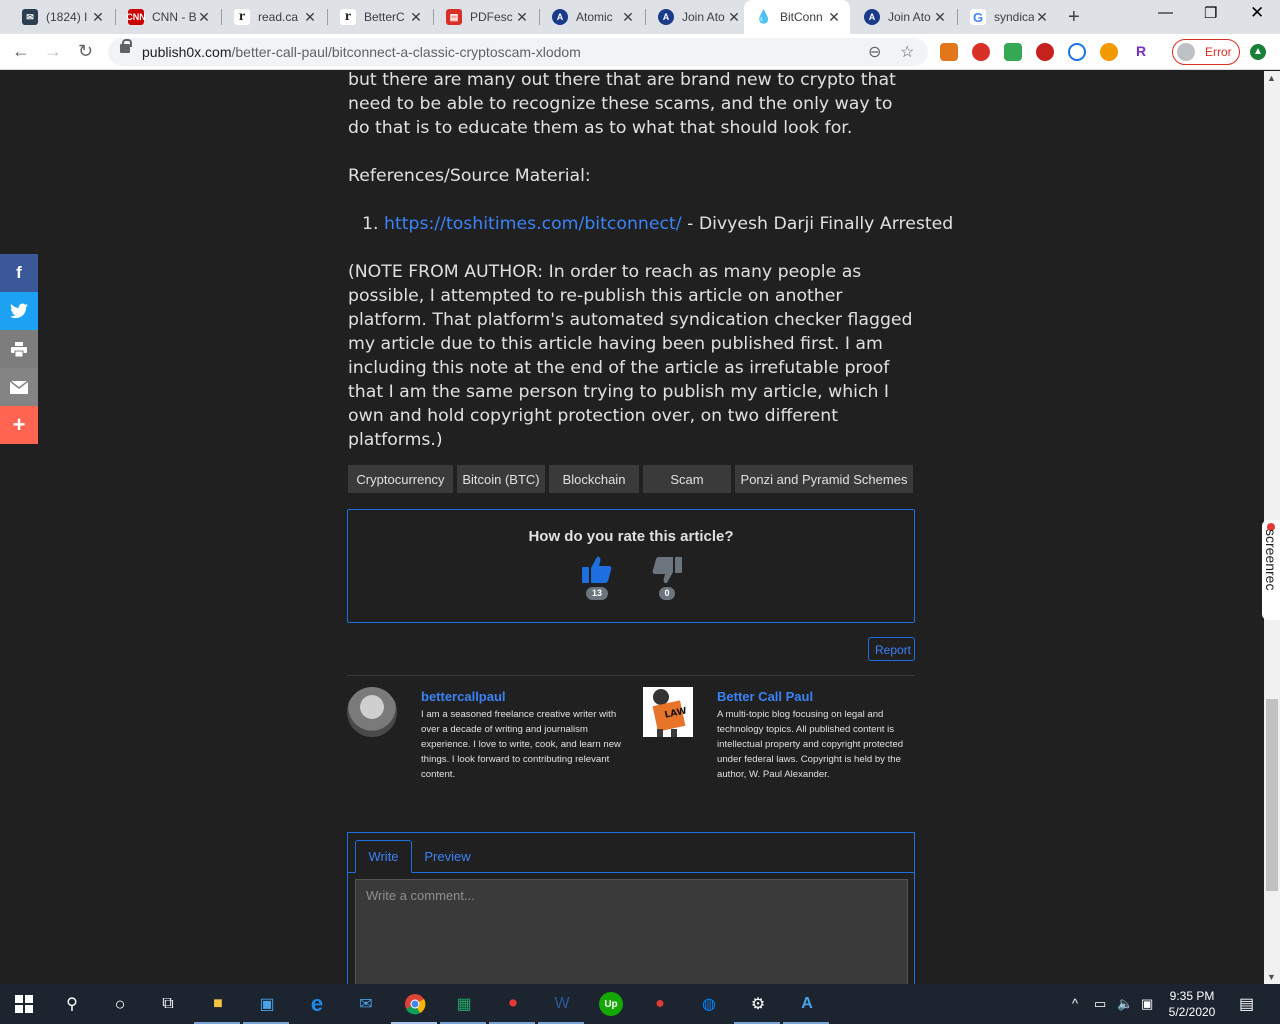 The width and height of the screenshot is (1280, 1024). What do you see at coordinates (187, 52) in the screenshot?
I see `url-host: publish0x.com` at bounding box center [187, 52].